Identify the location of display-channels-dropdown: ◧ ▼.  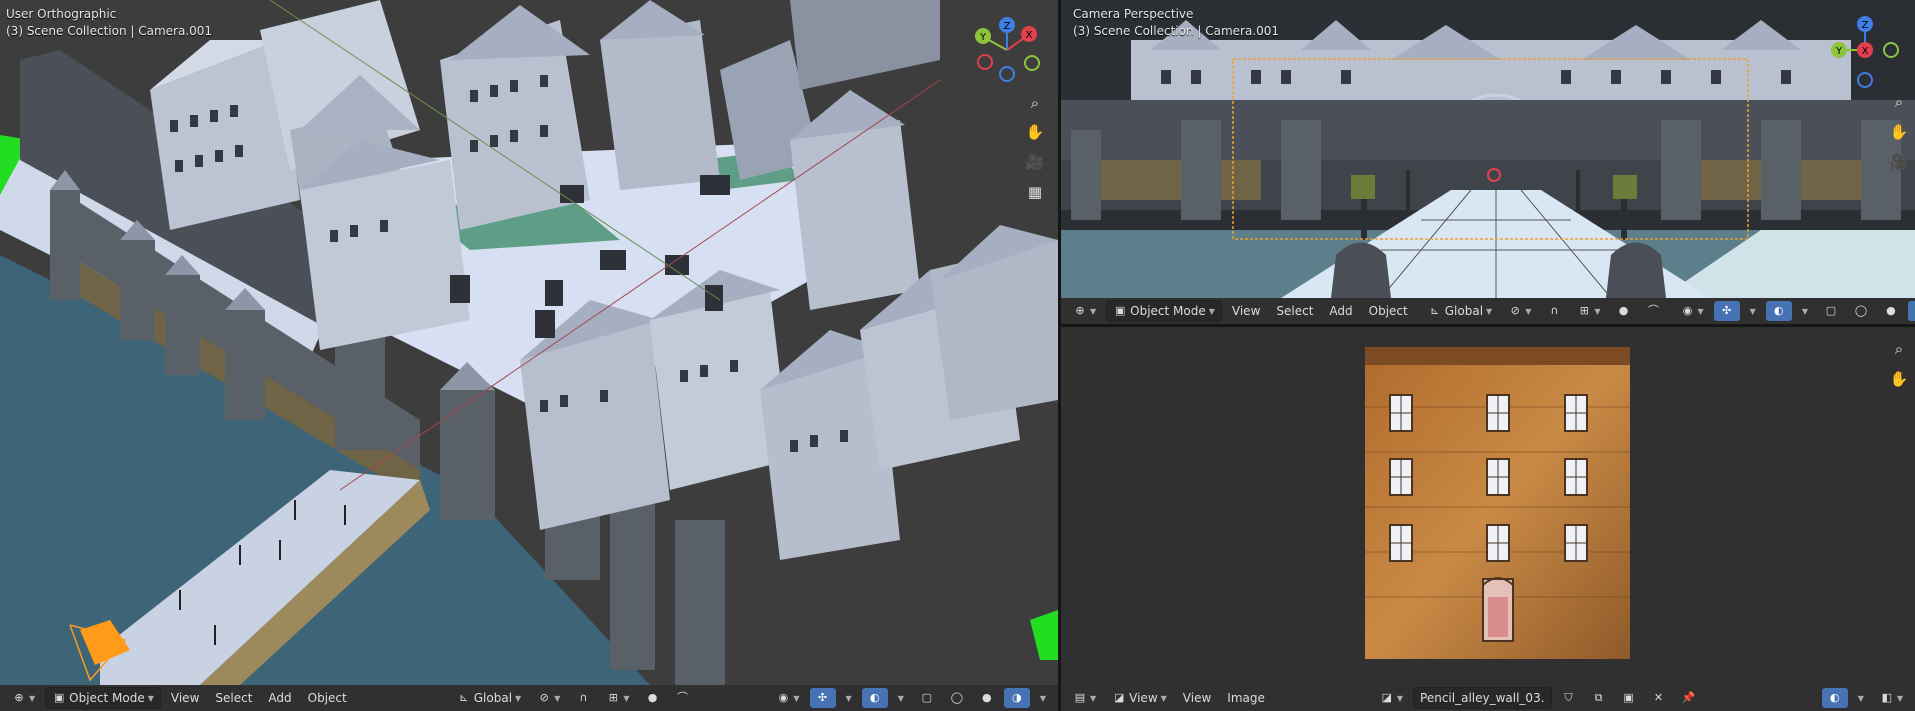
(1891, 698).